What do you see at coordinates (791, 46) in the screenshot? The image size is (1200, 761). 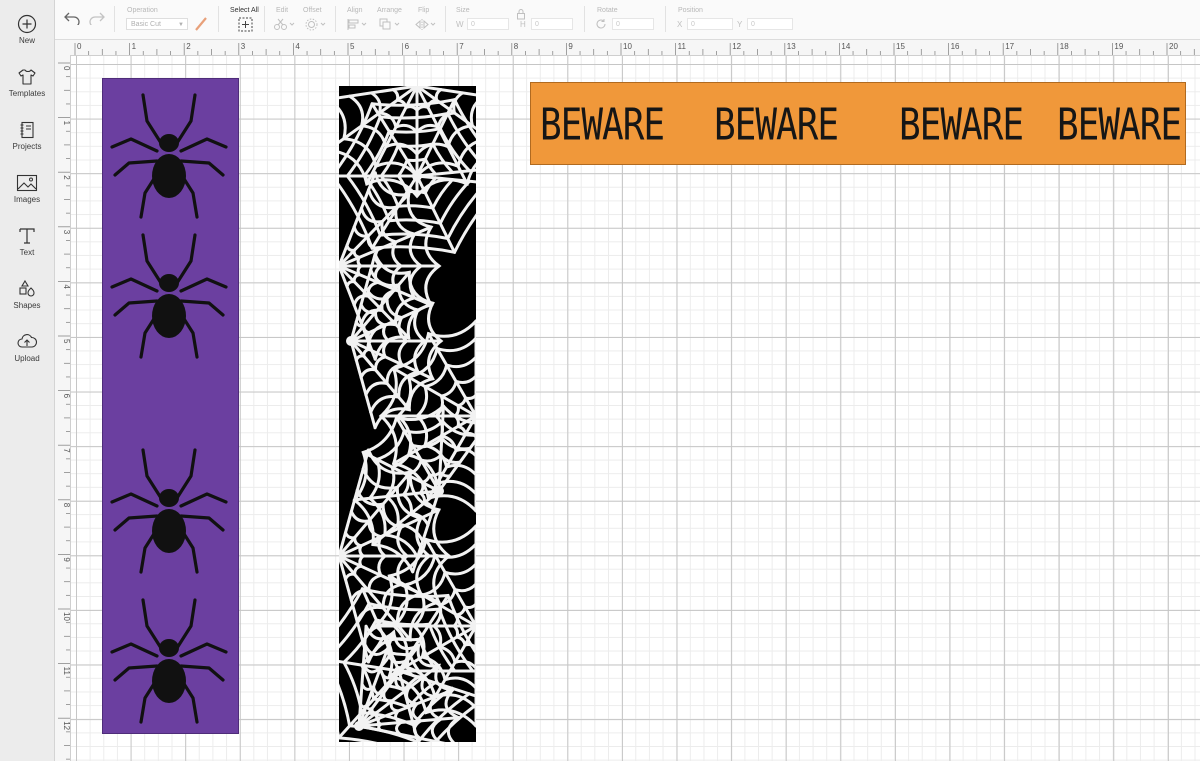 I see `ruler-number: 13` at bounding box center [791, 46].